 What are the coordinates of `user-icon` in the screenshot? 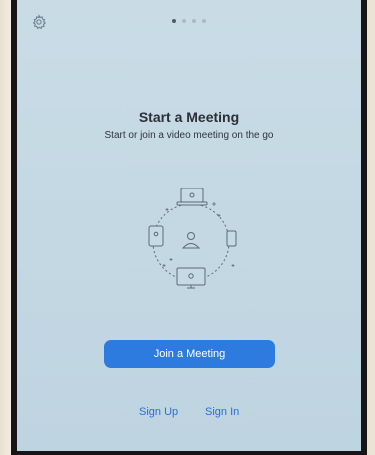 It's located at (191, 240).